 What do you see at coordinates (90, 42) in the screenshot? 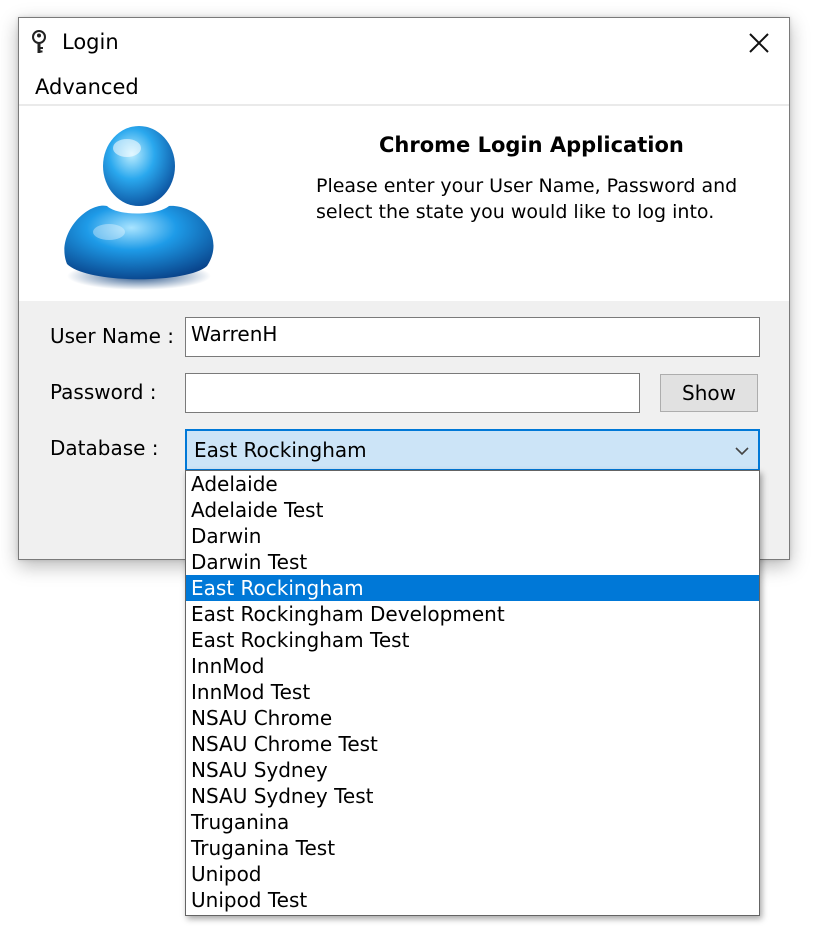
I see `window-title: Login` at bounding box center [90, 42].